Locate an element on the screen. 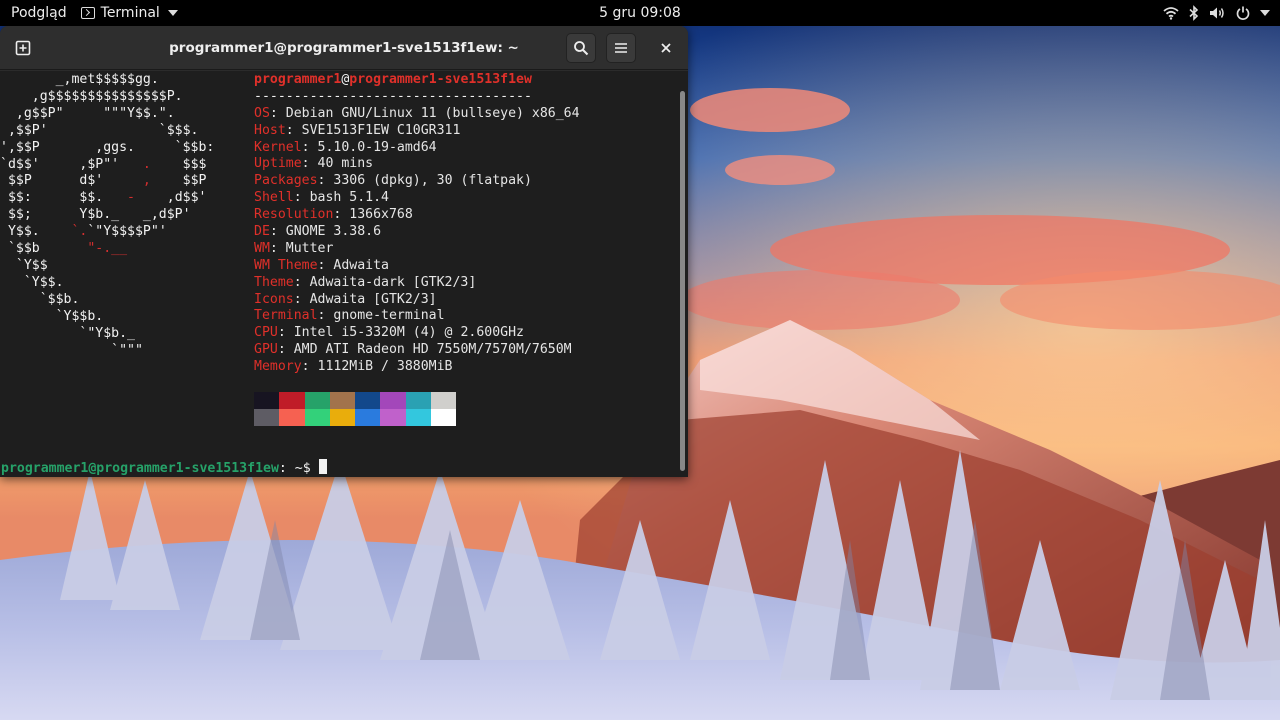  info-value: : 5.10.0-19-amd64 is located at coordinates (369, 147).